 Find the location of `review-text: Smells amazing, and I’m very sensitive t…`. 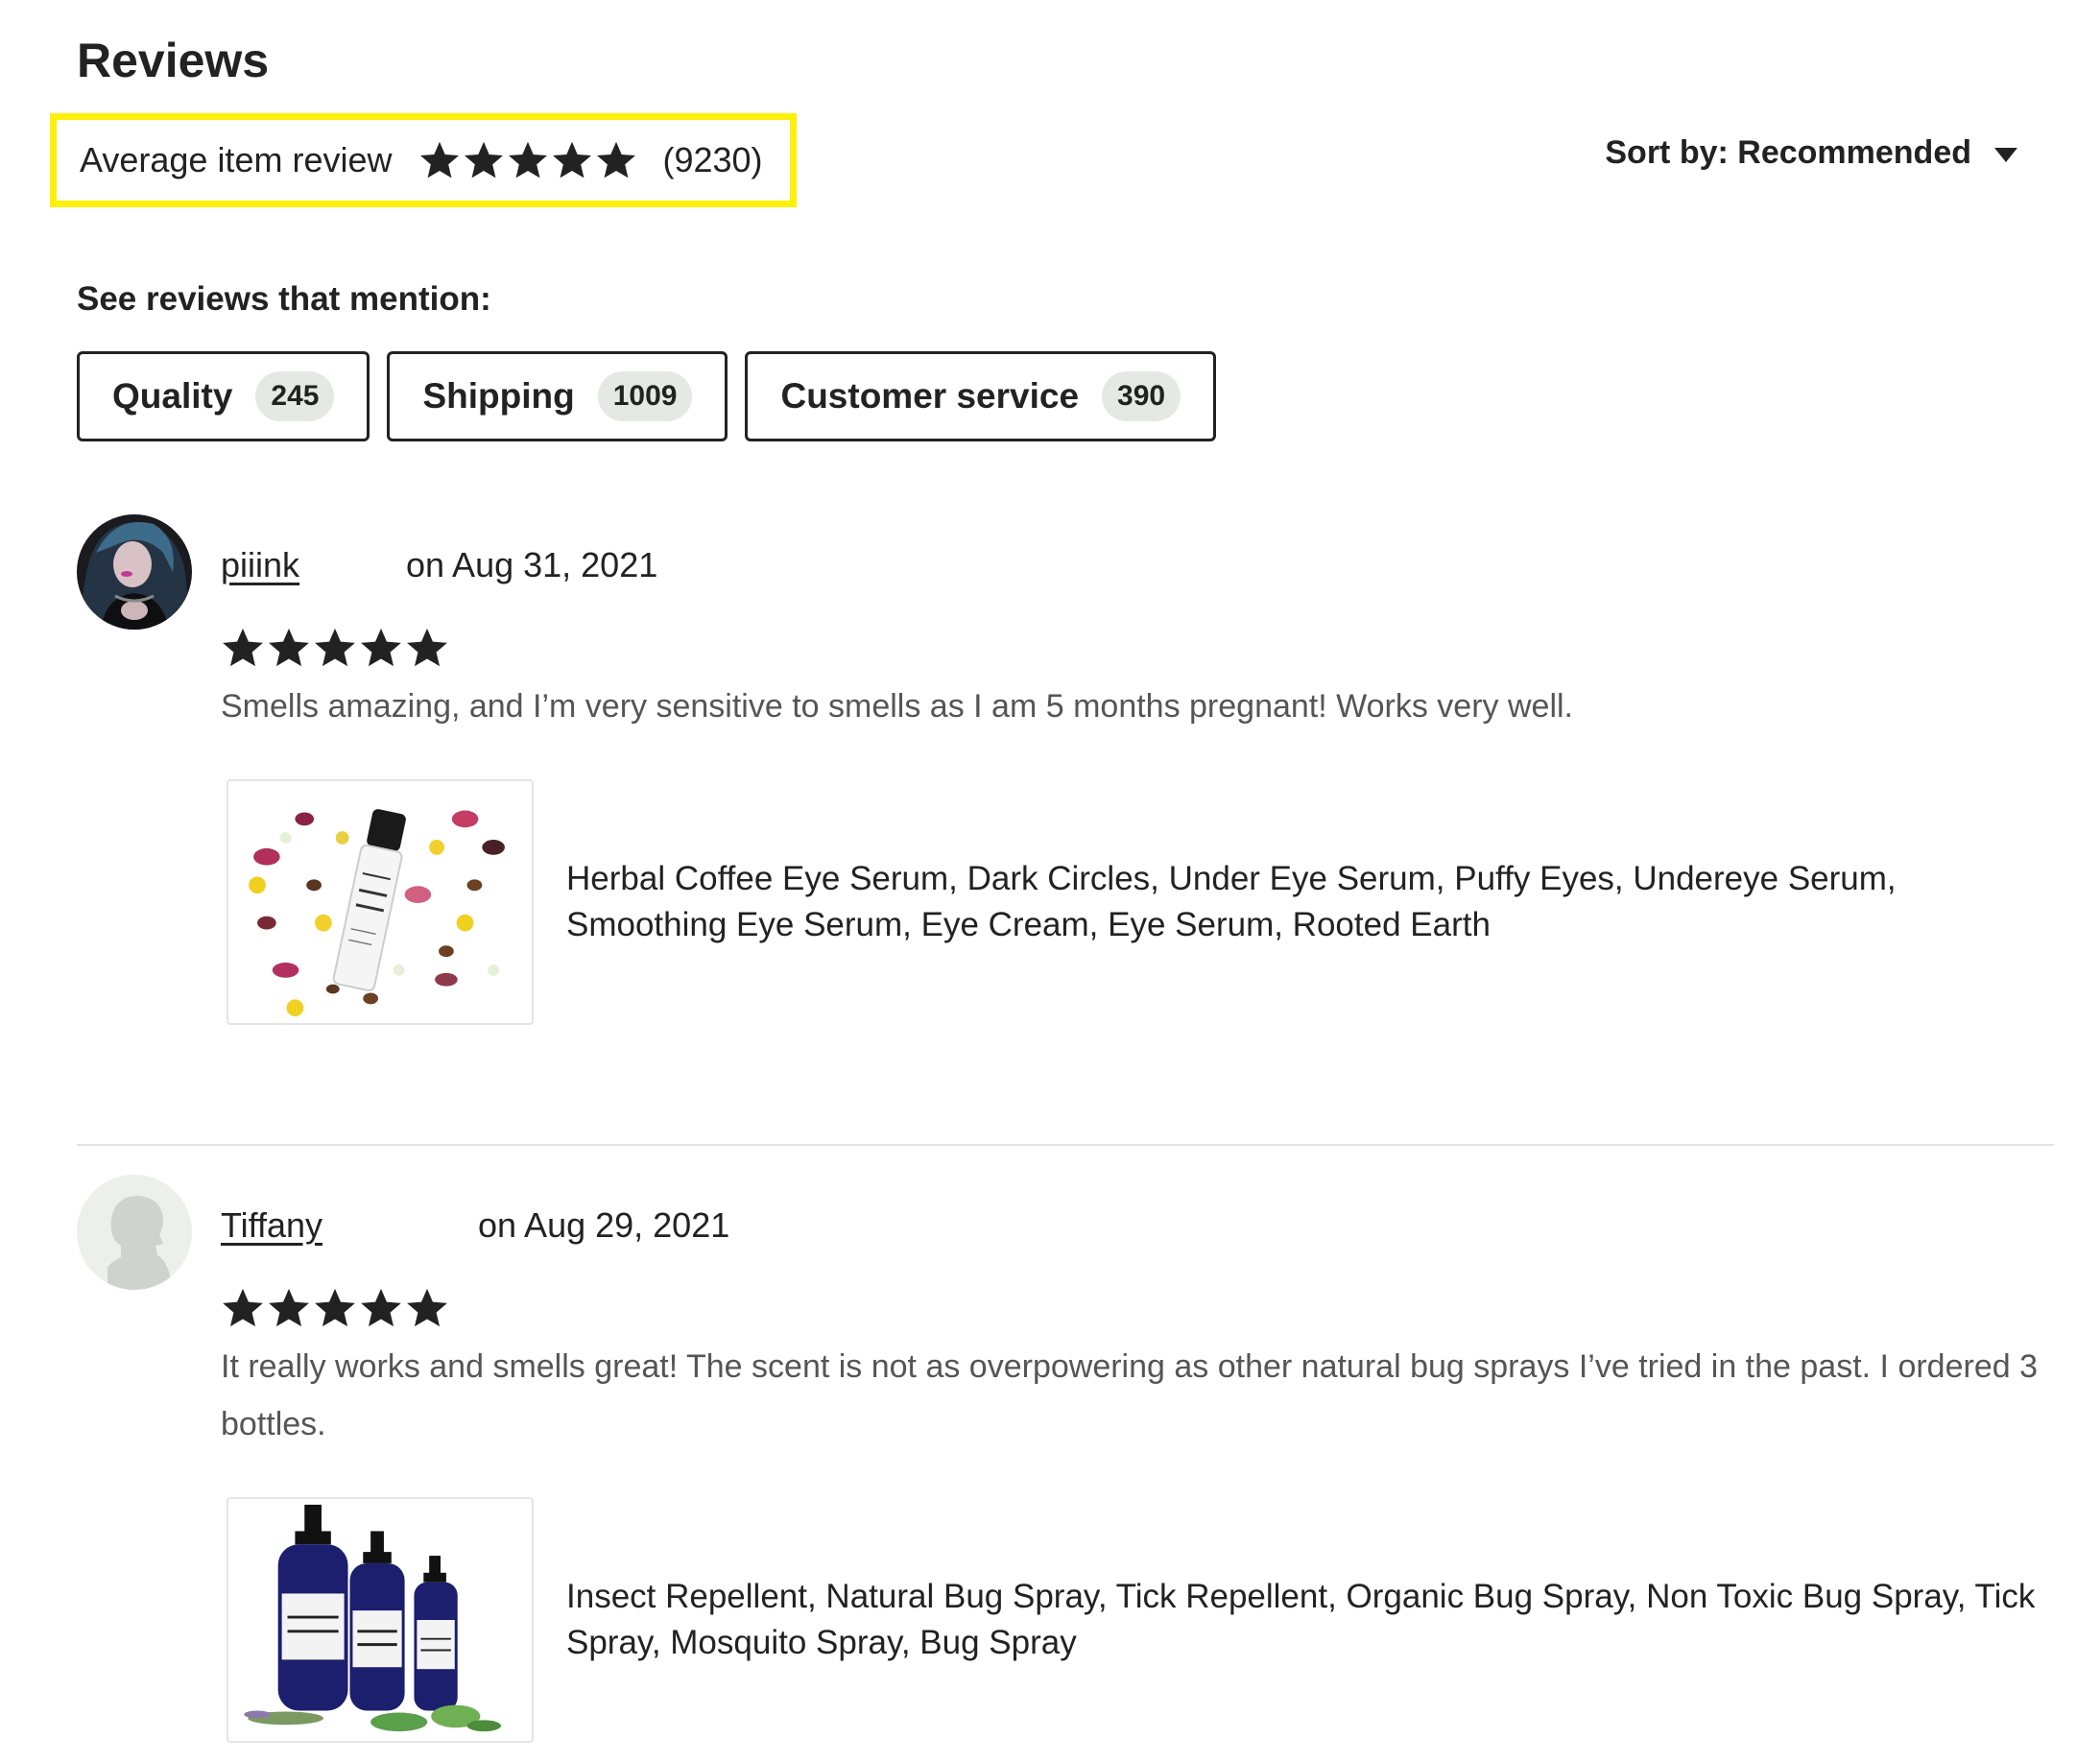

review-text: Smells amazing, and I’m very sensitive t… is located at coordinates (897, 706).